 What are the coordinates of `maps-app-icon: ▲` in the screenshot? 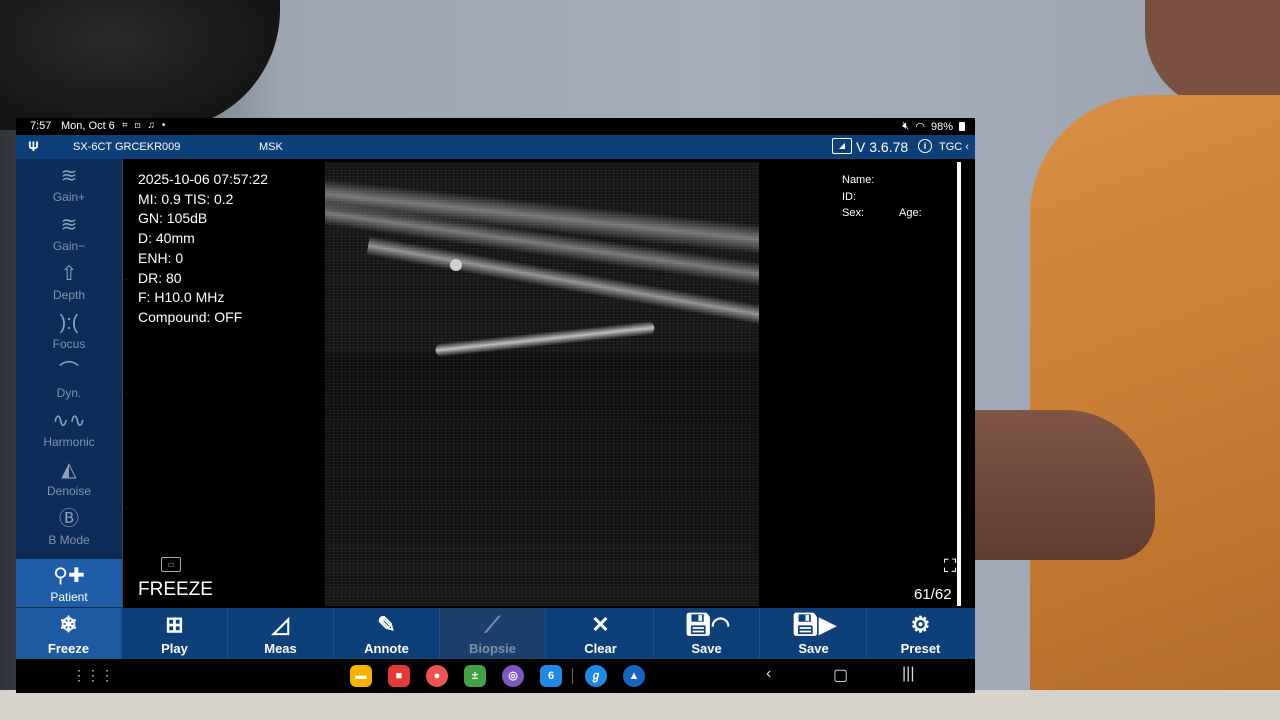 It's located at (634, 676).